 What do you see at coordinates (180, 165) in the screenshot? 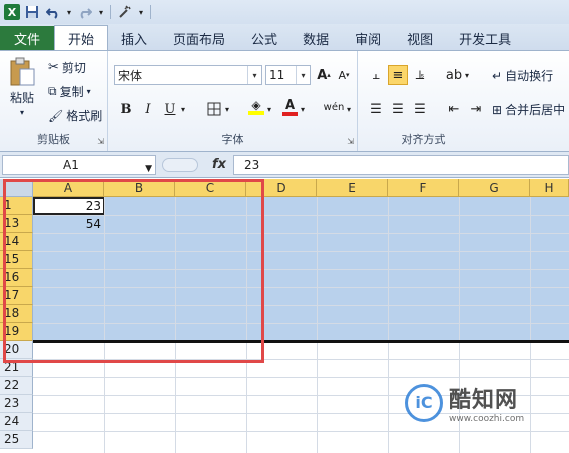
I see `formula-bar-resize-handle` at bounding box center [180, 165].